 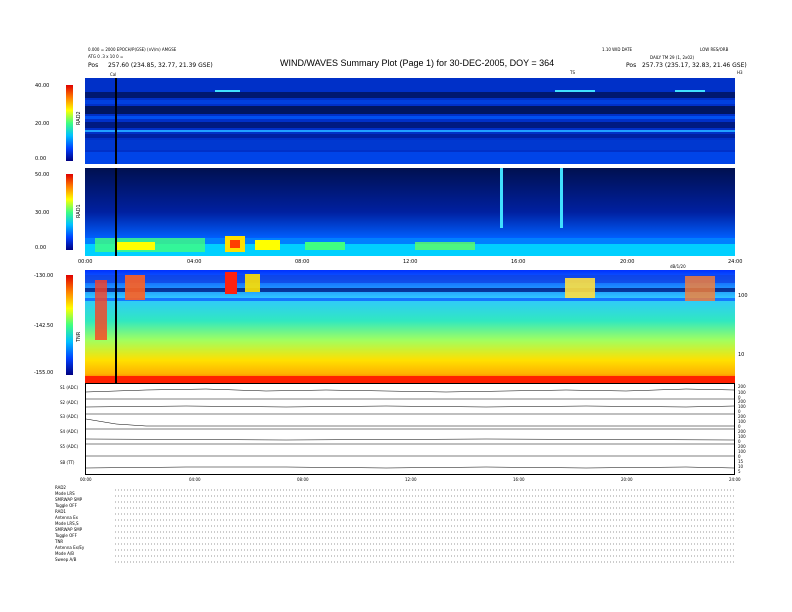 What do you see at coordinates (739, 471) in the screenshot?
I see `line-right-sb-2: 5` at bounding box center [739, 471].